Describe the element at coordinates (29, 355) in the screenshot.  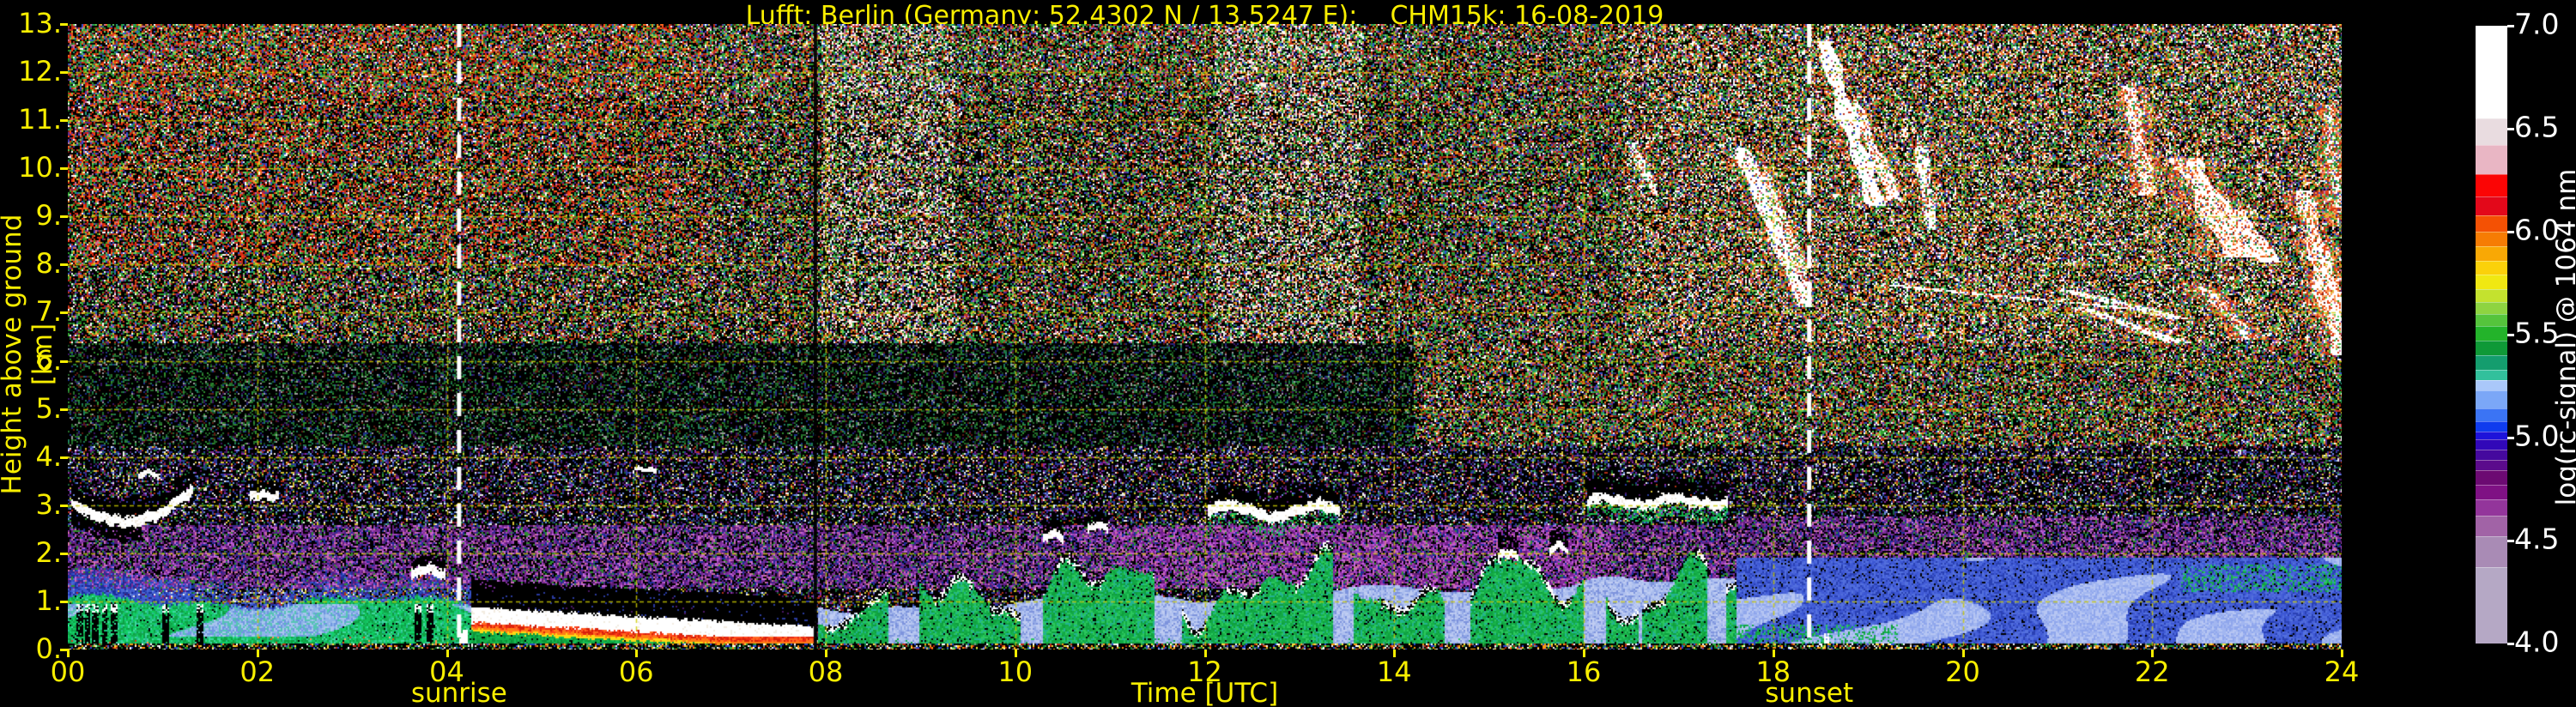
I see `y-axis-title: Height above ground [km]` at that location.